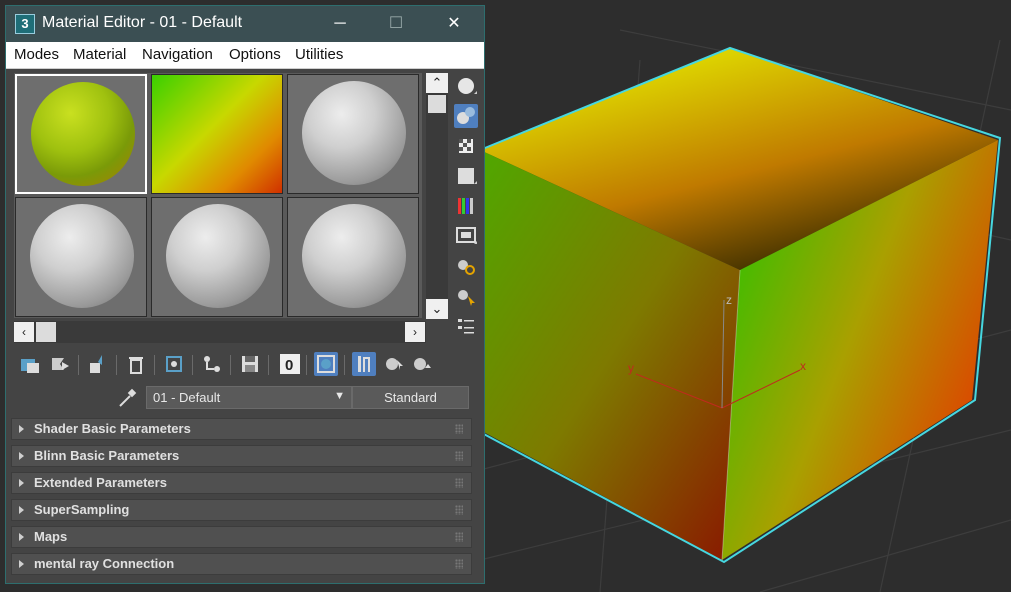 This screenshot has width=1011, height=592. I want to click on chevron-down-icon: ▼, so click(339, 396).